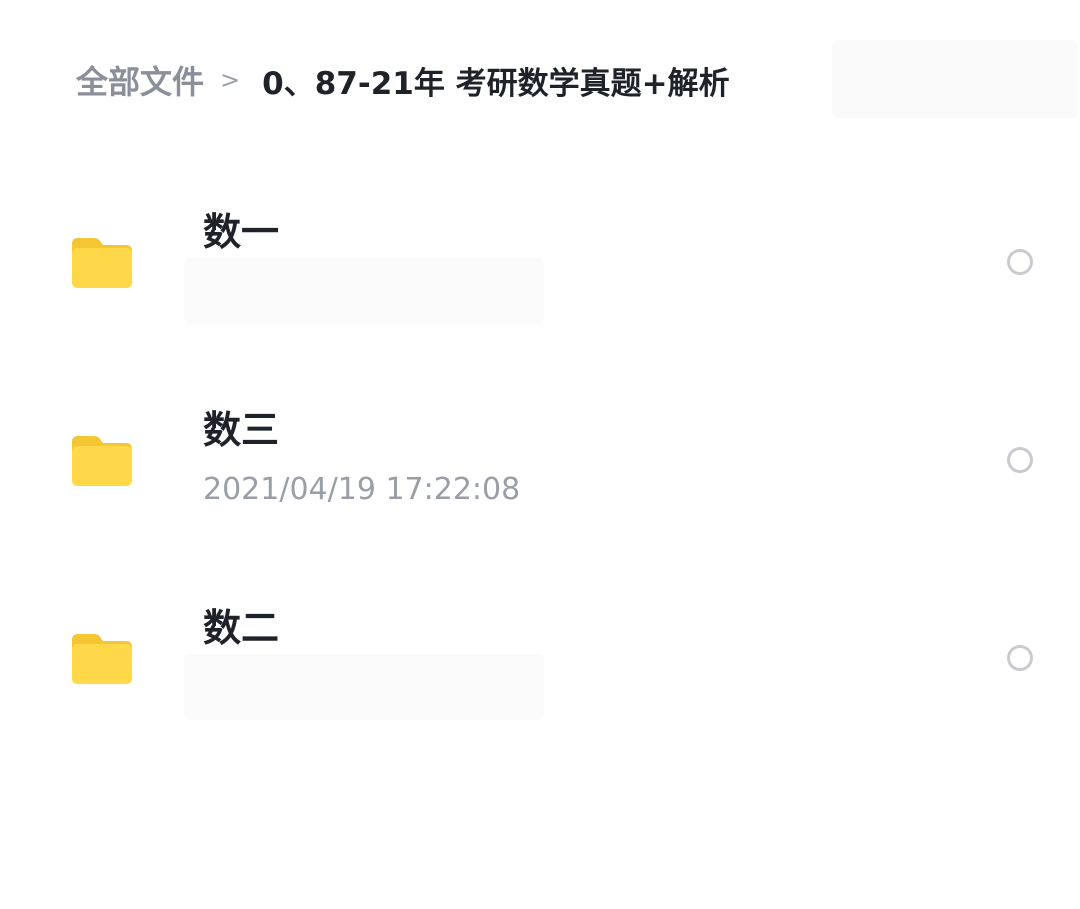  Describe the element at coordinates (362, 489) in the screenshot. I see `file-modified-time: 2021/04/19 17:22:08` at that location.